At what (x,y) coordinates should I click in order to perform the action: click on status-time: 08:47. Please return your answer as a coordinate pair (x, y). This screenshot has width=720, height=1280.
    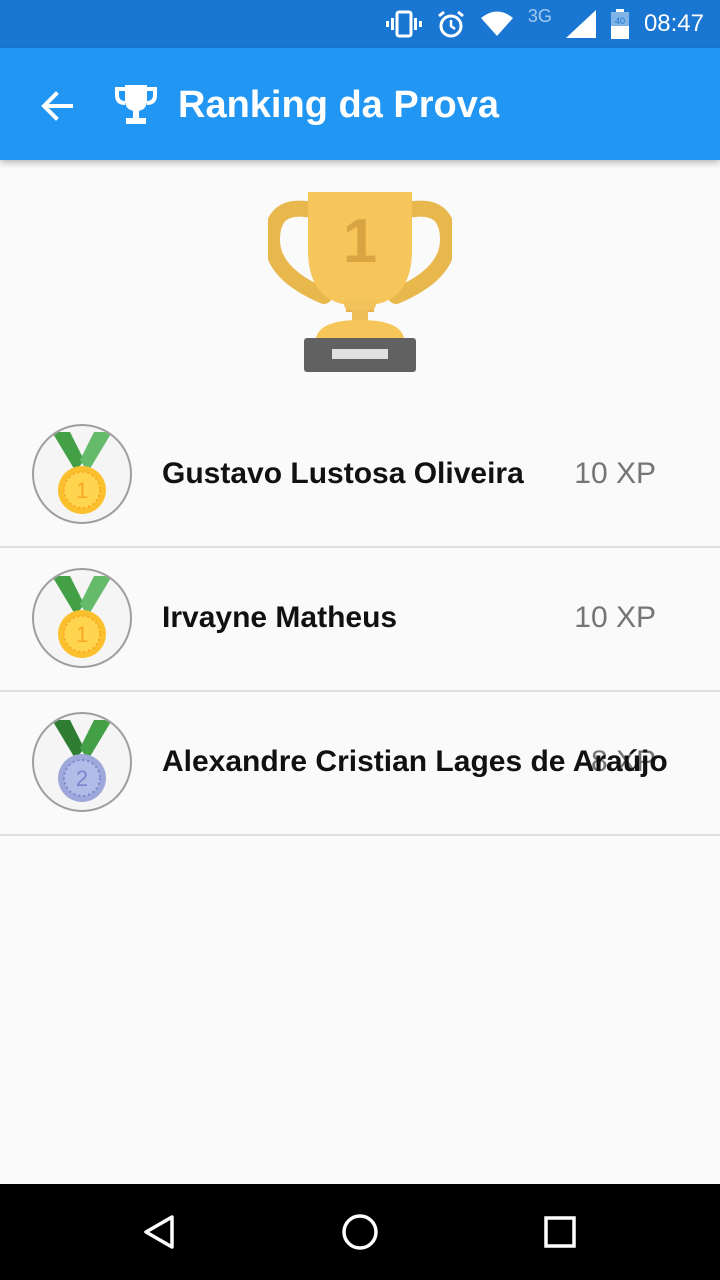
    Looking at the image, I should click on (673, 23).